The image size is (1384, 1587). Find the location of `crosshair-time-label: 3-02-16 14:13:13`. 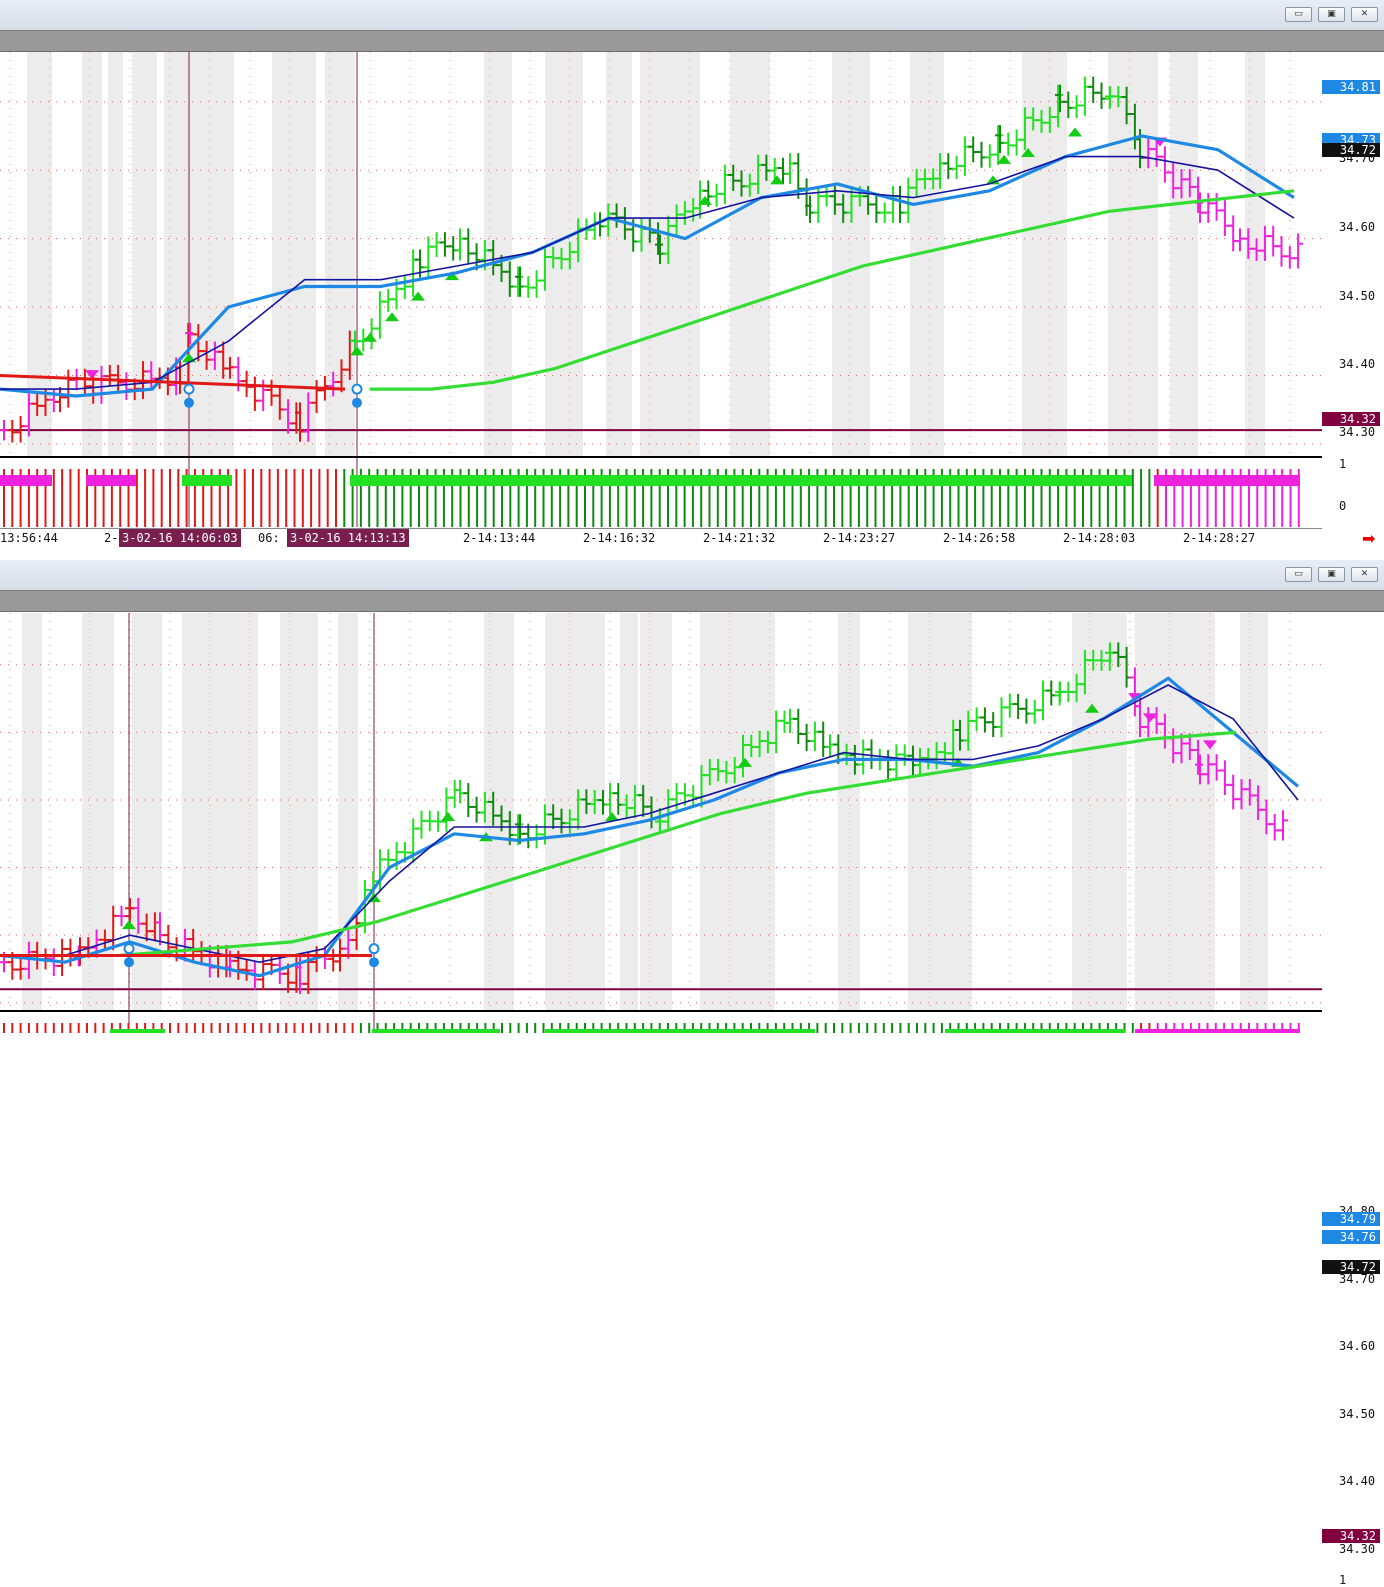

crosshair-time-label: 3-02-16 14:13:13 is located at coordinates (348, 538).